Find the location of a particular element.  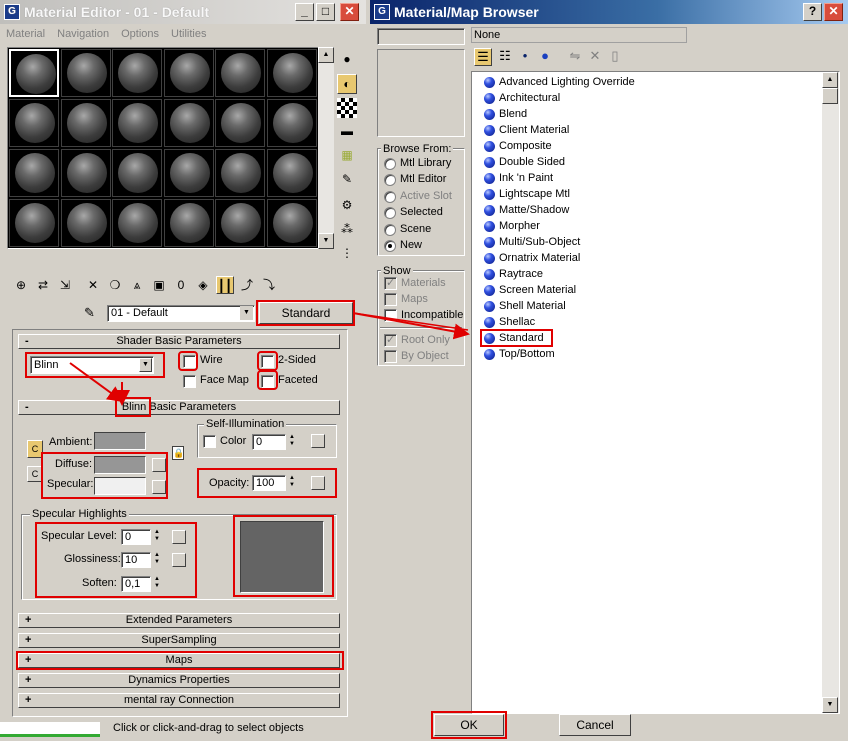

show-map-in-viewport-icon: ◈ is located at coordinates (203, 285).